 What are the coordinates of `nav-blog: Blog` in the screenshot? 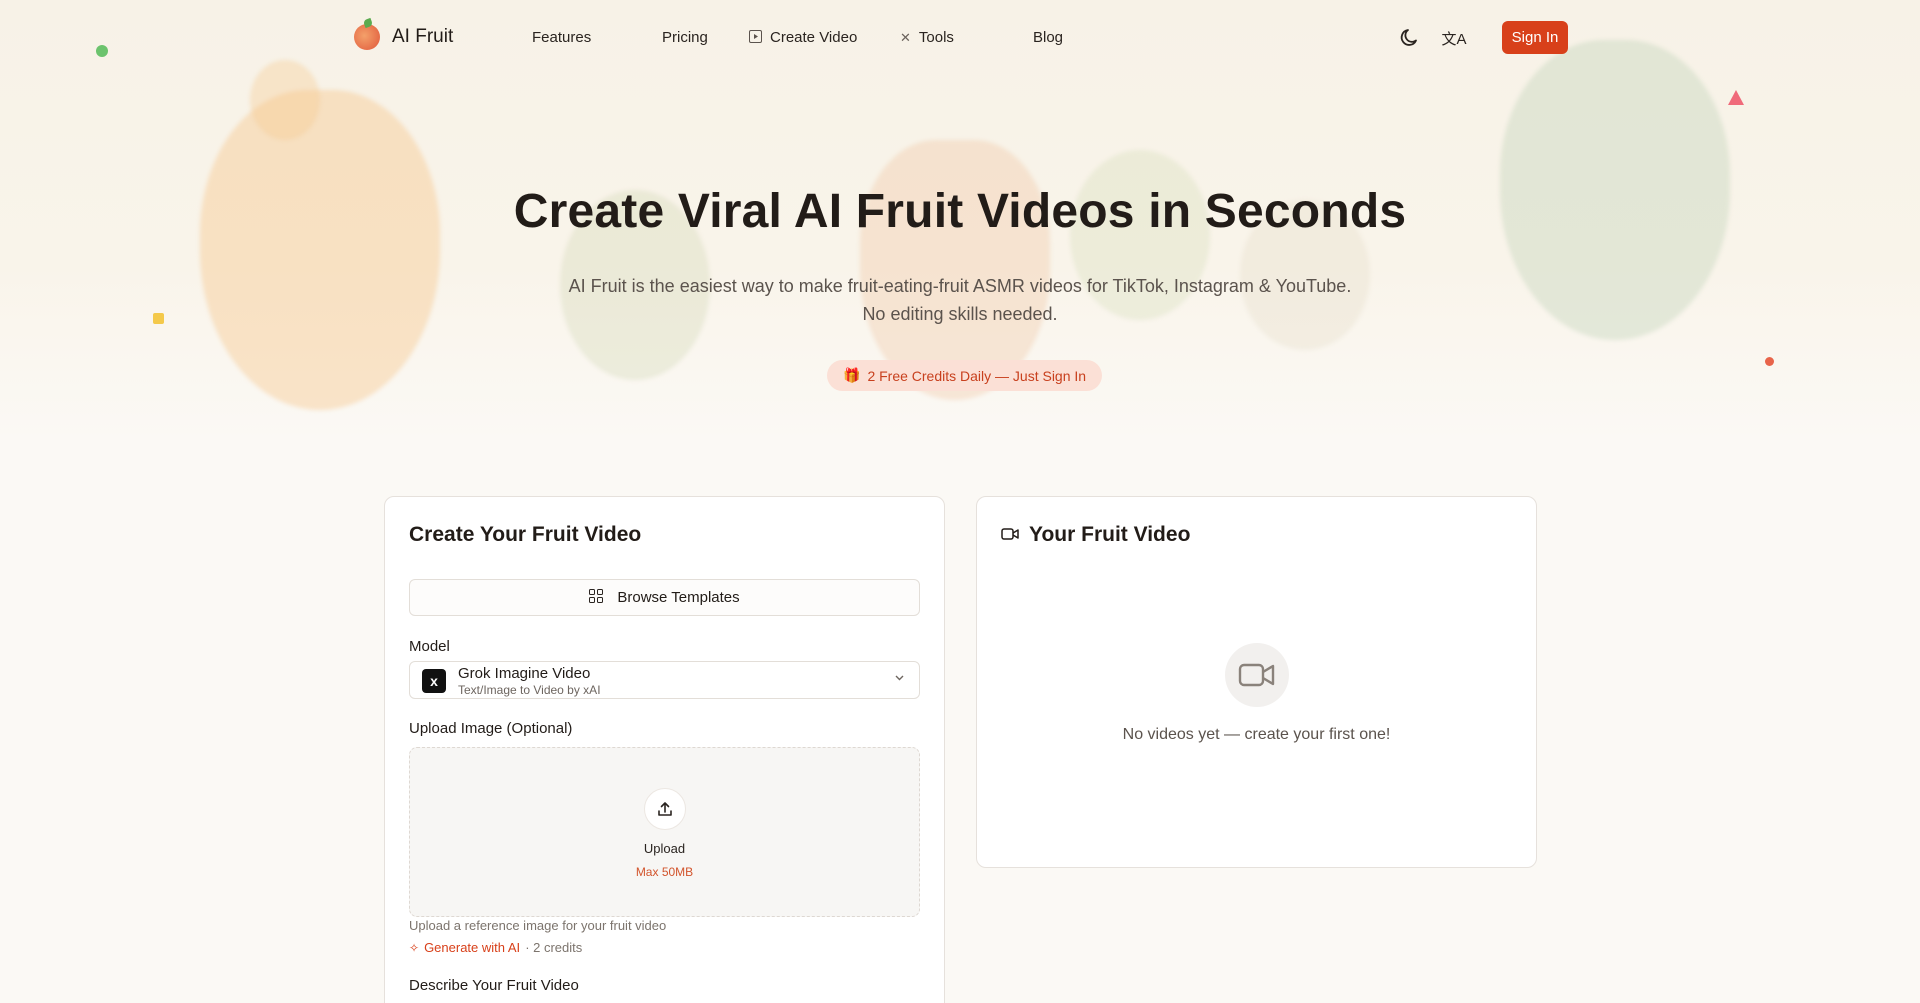 It's located at (1048, 37).